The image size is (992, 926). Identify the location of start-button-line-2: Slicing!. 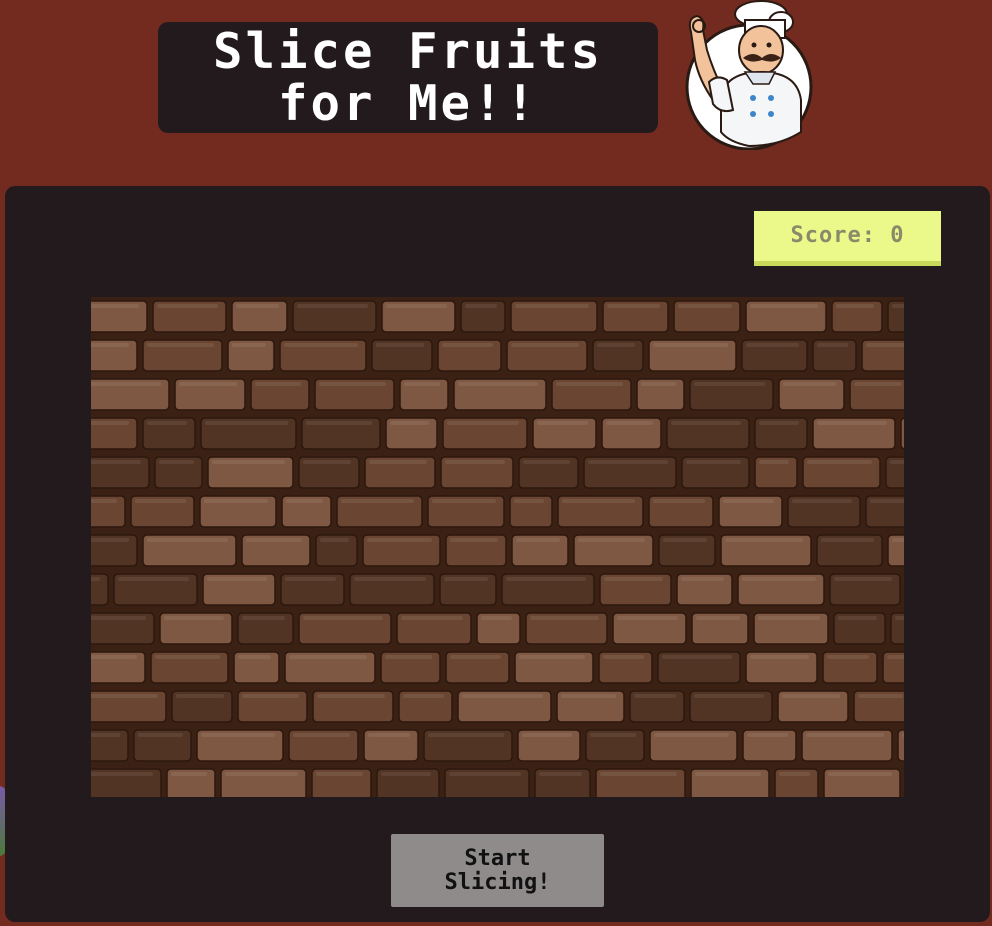
(497, 882).